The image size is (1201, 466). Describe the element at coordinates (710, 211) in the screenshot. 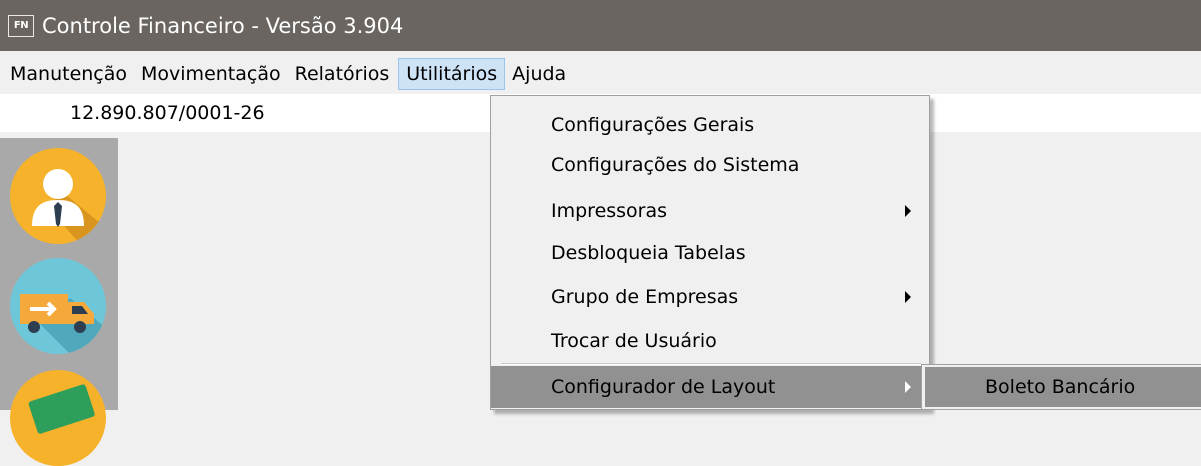

I see `menu-item-impressoras: Impressoras` at that location.